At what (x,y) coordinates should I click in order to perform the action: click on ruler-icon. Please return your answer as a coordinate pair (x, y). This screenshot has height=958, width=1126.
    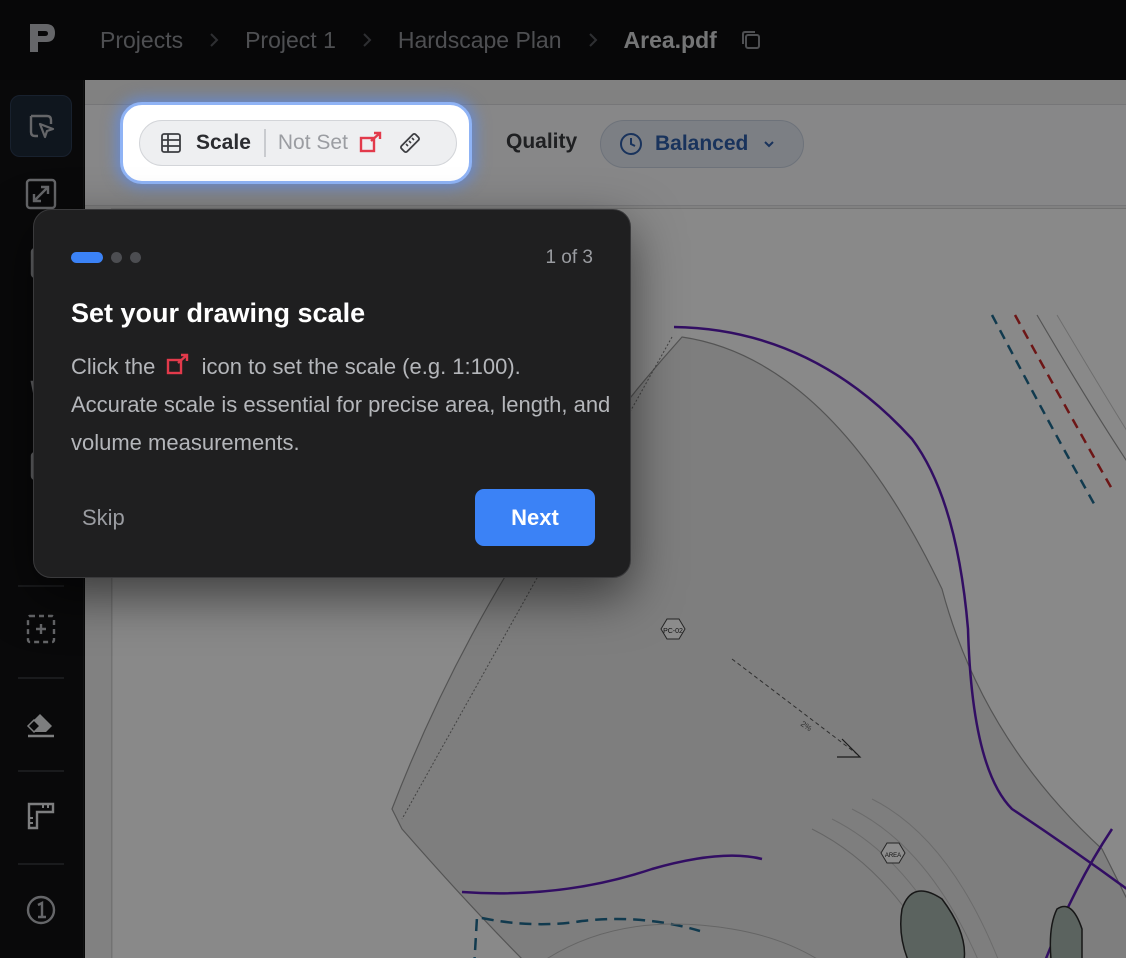
    Looking at the image, I should click on (410, 143).